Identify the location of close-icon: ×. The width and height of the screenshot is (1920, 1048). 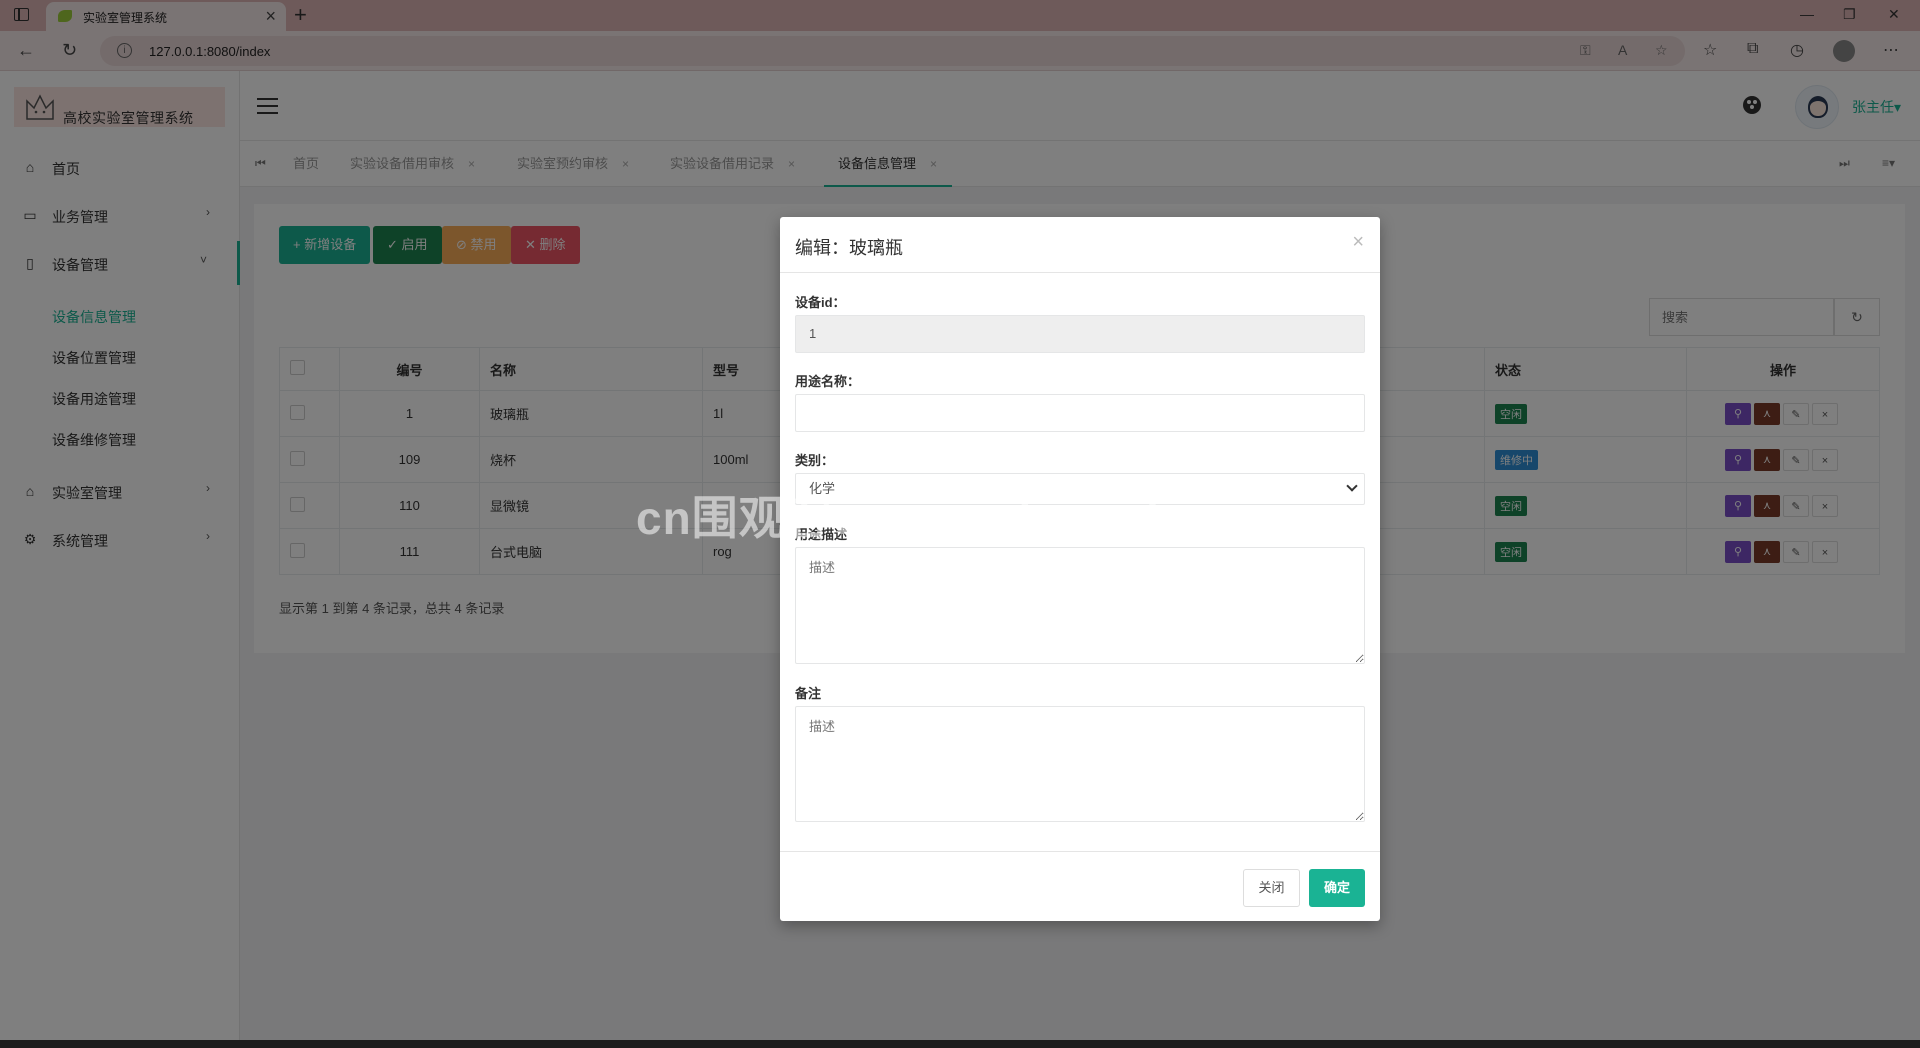
(1358, 242).